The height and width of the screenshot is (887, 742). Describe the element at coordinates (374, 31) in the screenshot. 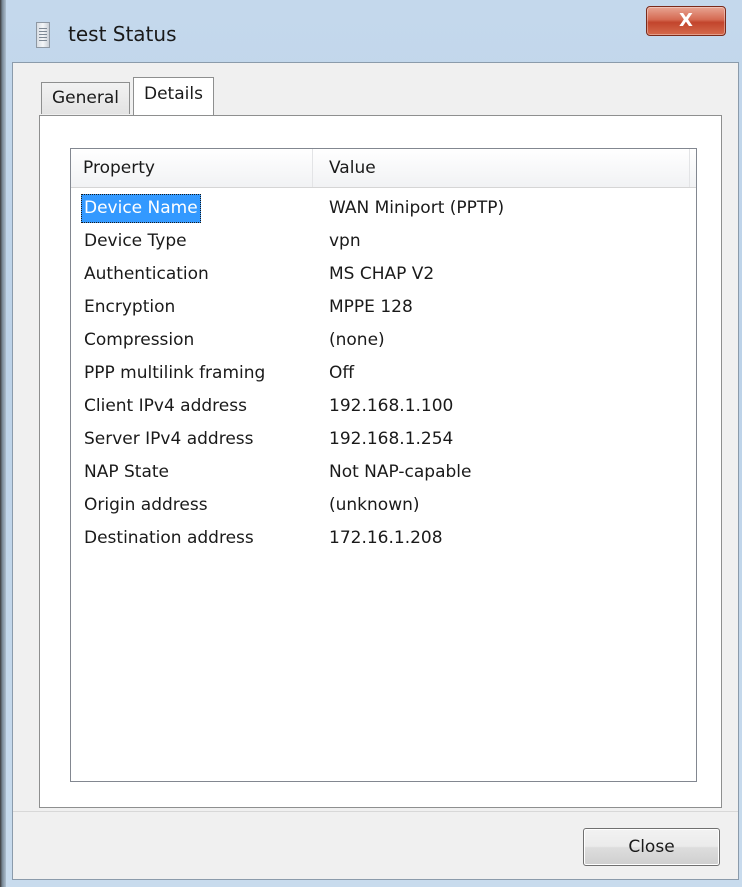

I see `title-bar: test Status X` at that location.